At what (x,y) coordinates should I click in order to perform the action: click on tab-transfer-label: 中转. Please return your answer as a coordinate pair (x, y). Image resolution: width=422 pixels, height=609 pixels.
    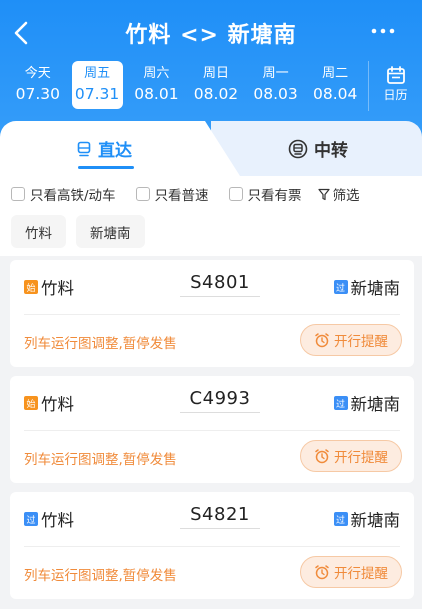
    Looking at the image, I should click on (331, 151).